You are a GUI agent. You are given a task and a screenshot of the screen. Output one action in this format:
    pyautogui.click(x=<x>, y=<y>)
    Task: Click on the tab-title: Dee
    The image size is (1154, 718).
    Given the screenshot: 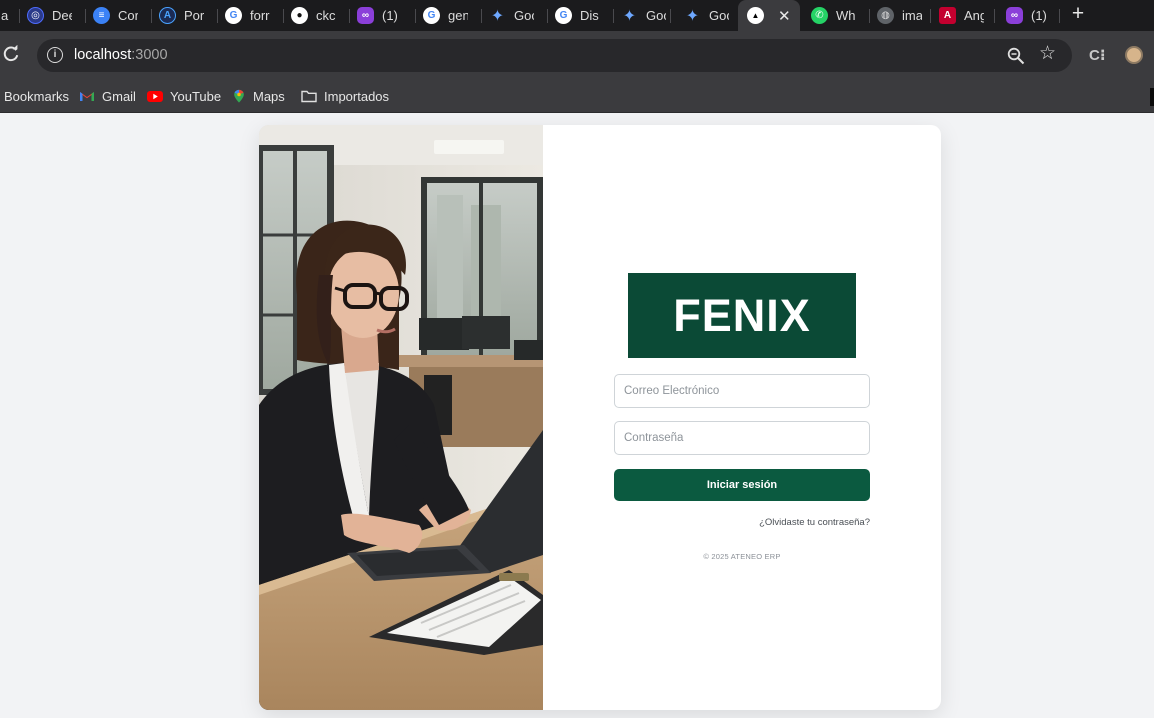 What is the action you would take?
    pyautogui.click(x=62, y=15)
    